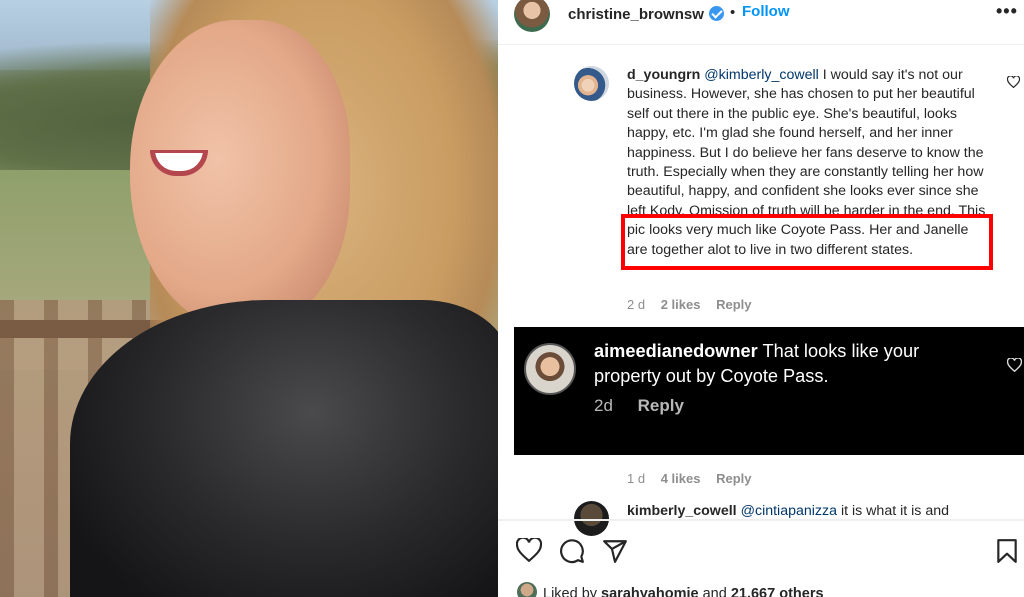  Describe the element at coordinates (682, 511) in the screenshot. I see `comment-username: kimberly_cowell` at that location.